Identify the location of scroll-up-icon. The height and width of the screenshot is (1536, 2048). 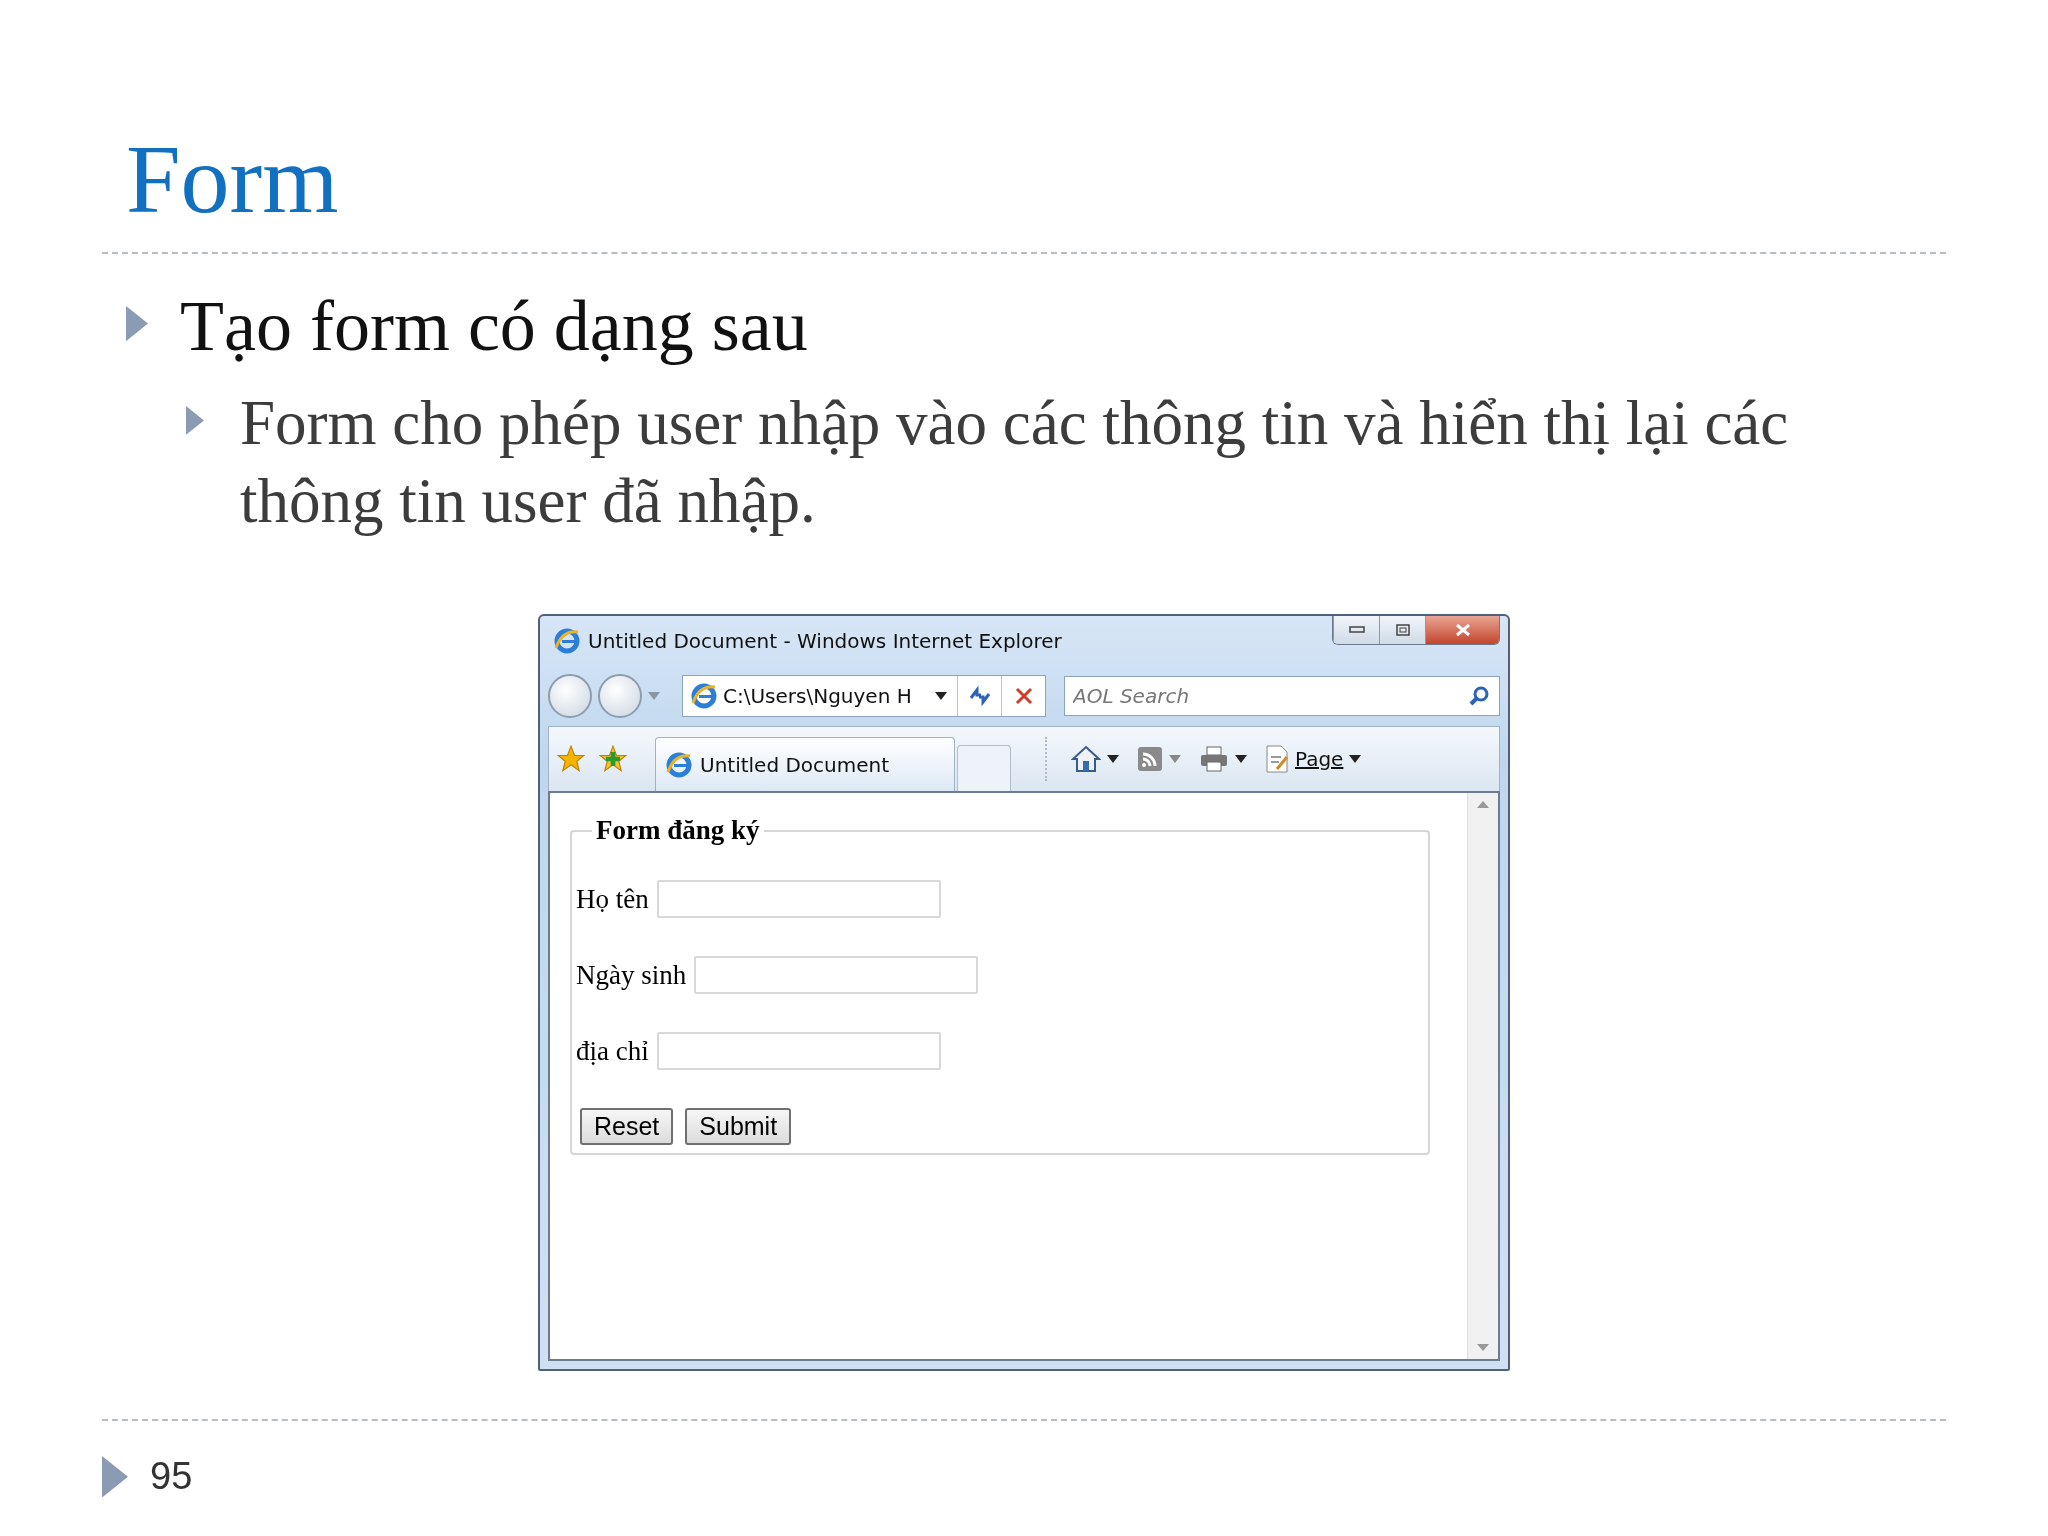
(1483, 804).